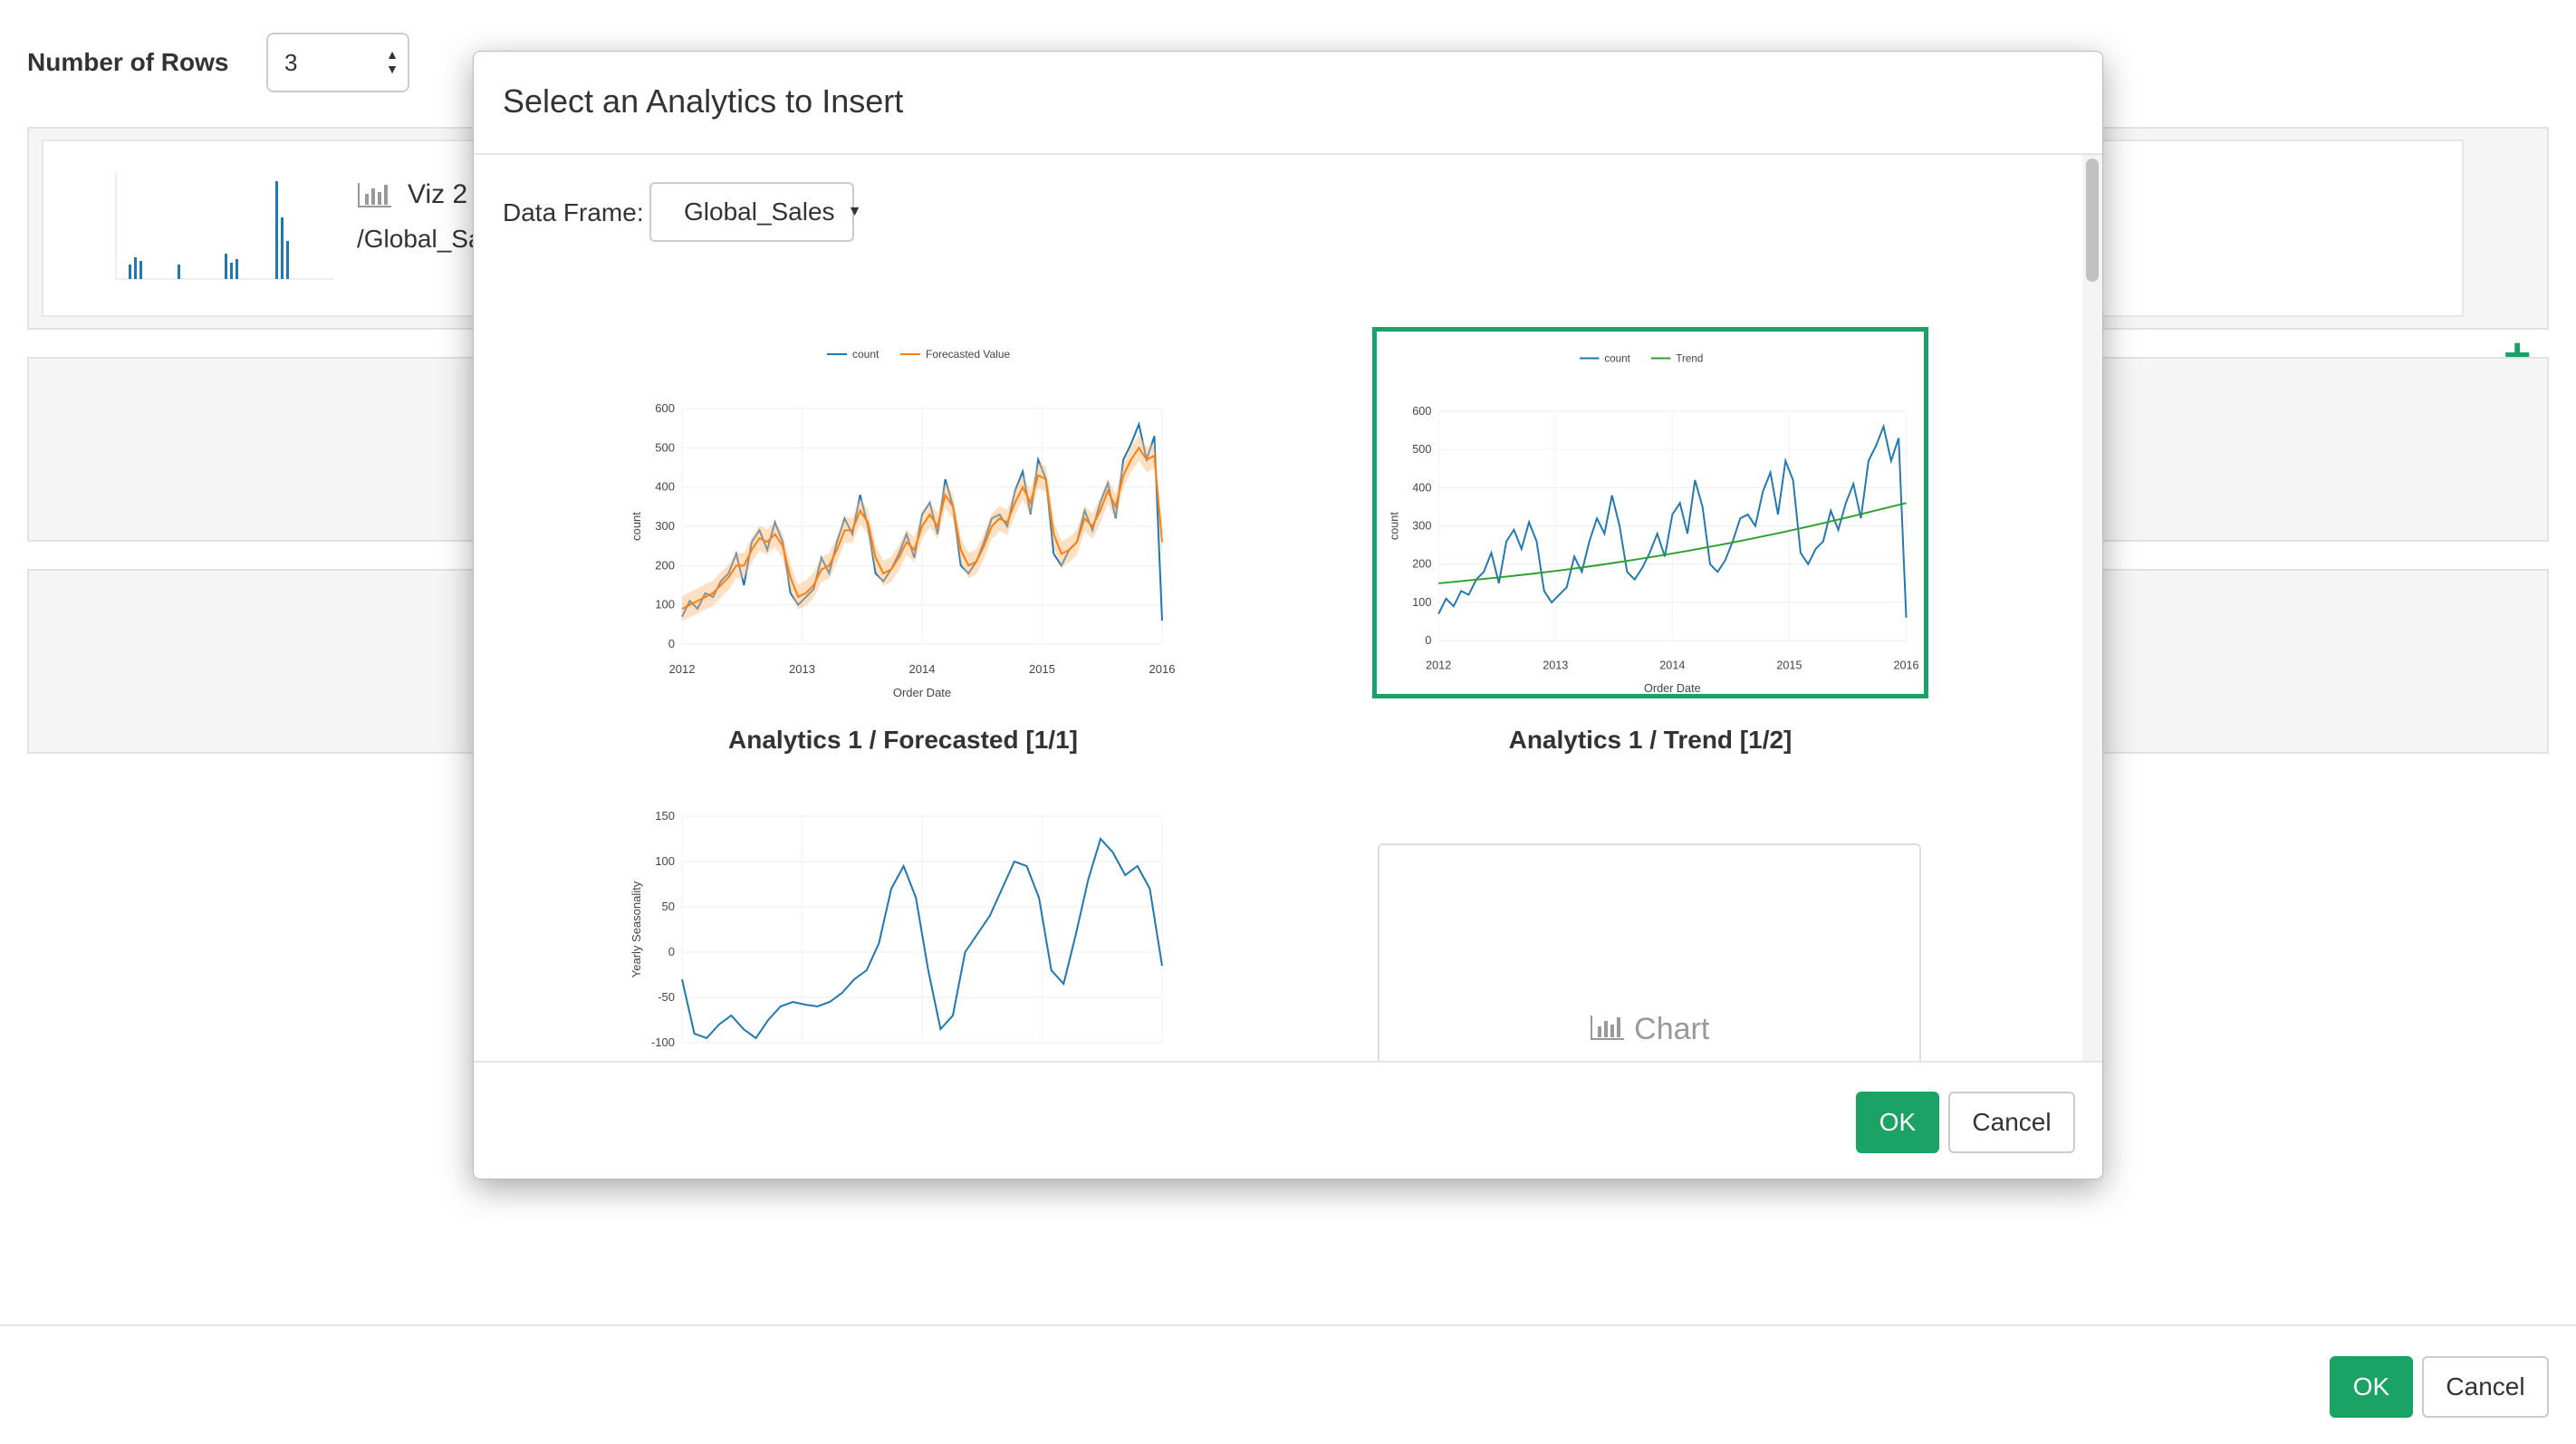  What do you see at coordinates (2092, 220) in the screenshot?
I see `dialog-scrollbar-thumb` at bounding box center [2092, 220].